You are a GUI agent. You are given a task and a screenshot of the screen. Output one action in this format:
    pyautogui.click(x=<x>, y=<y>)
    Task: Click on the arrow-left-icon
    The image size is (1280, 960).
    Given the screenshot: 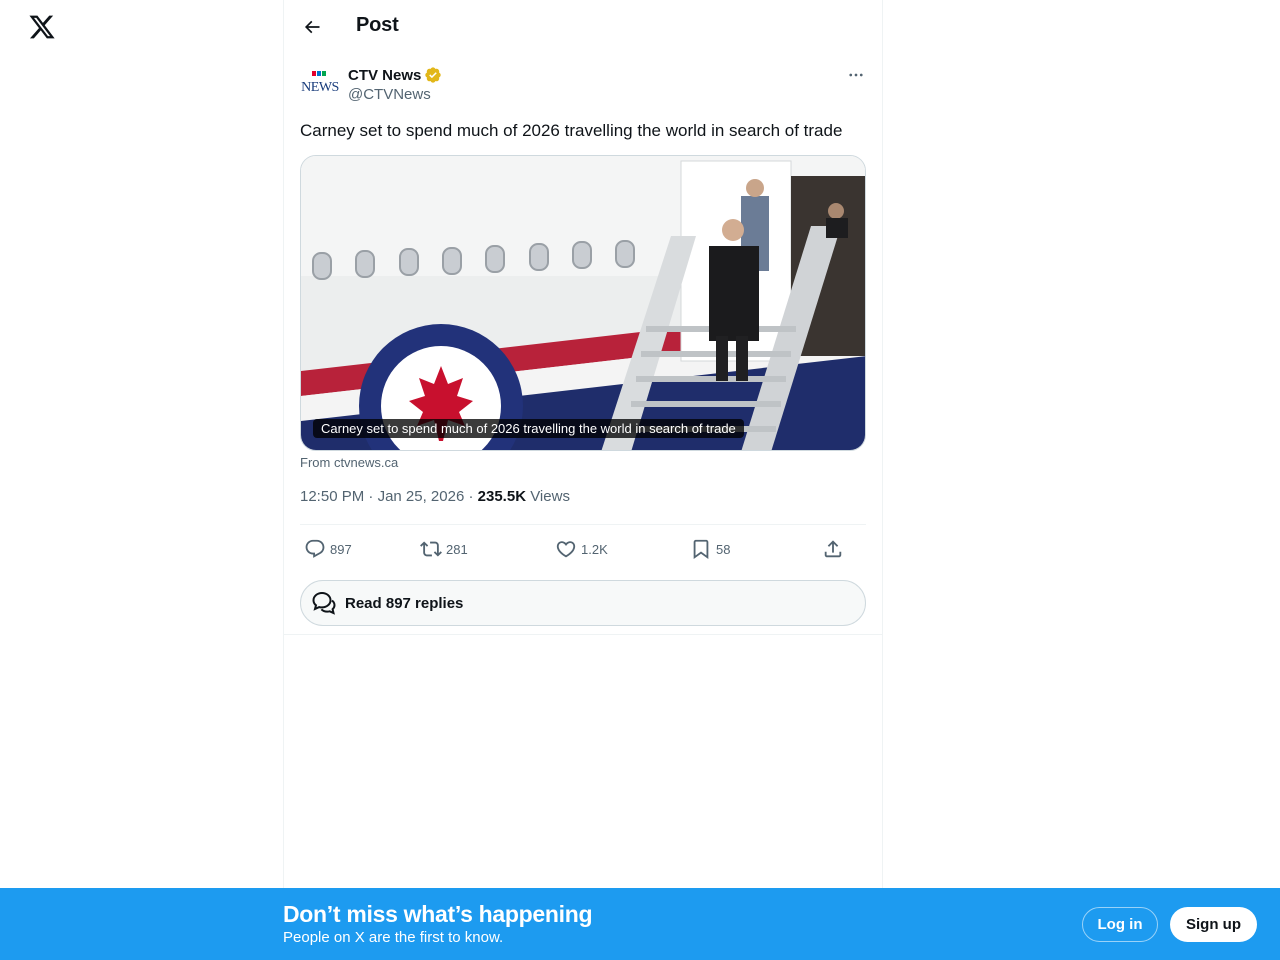 What is the action you would take?
    pyautogui.click(x=312, y=27)
    